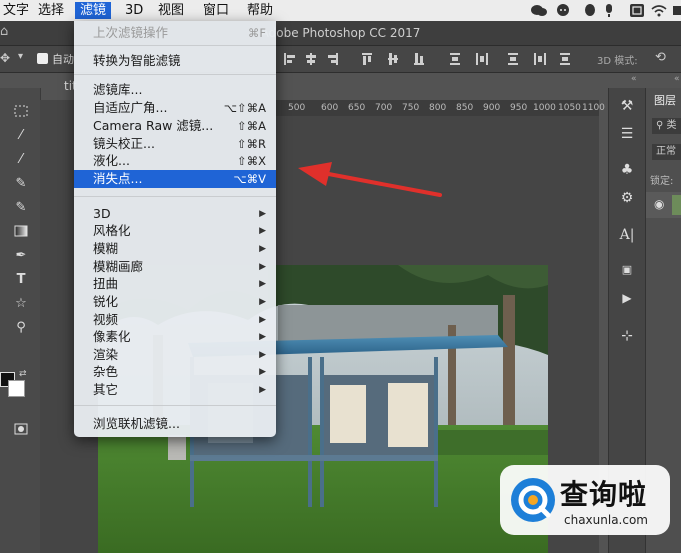 This screenshot has height=553, width=681. I want to click on align-distribute-icons, so click(442, 59).